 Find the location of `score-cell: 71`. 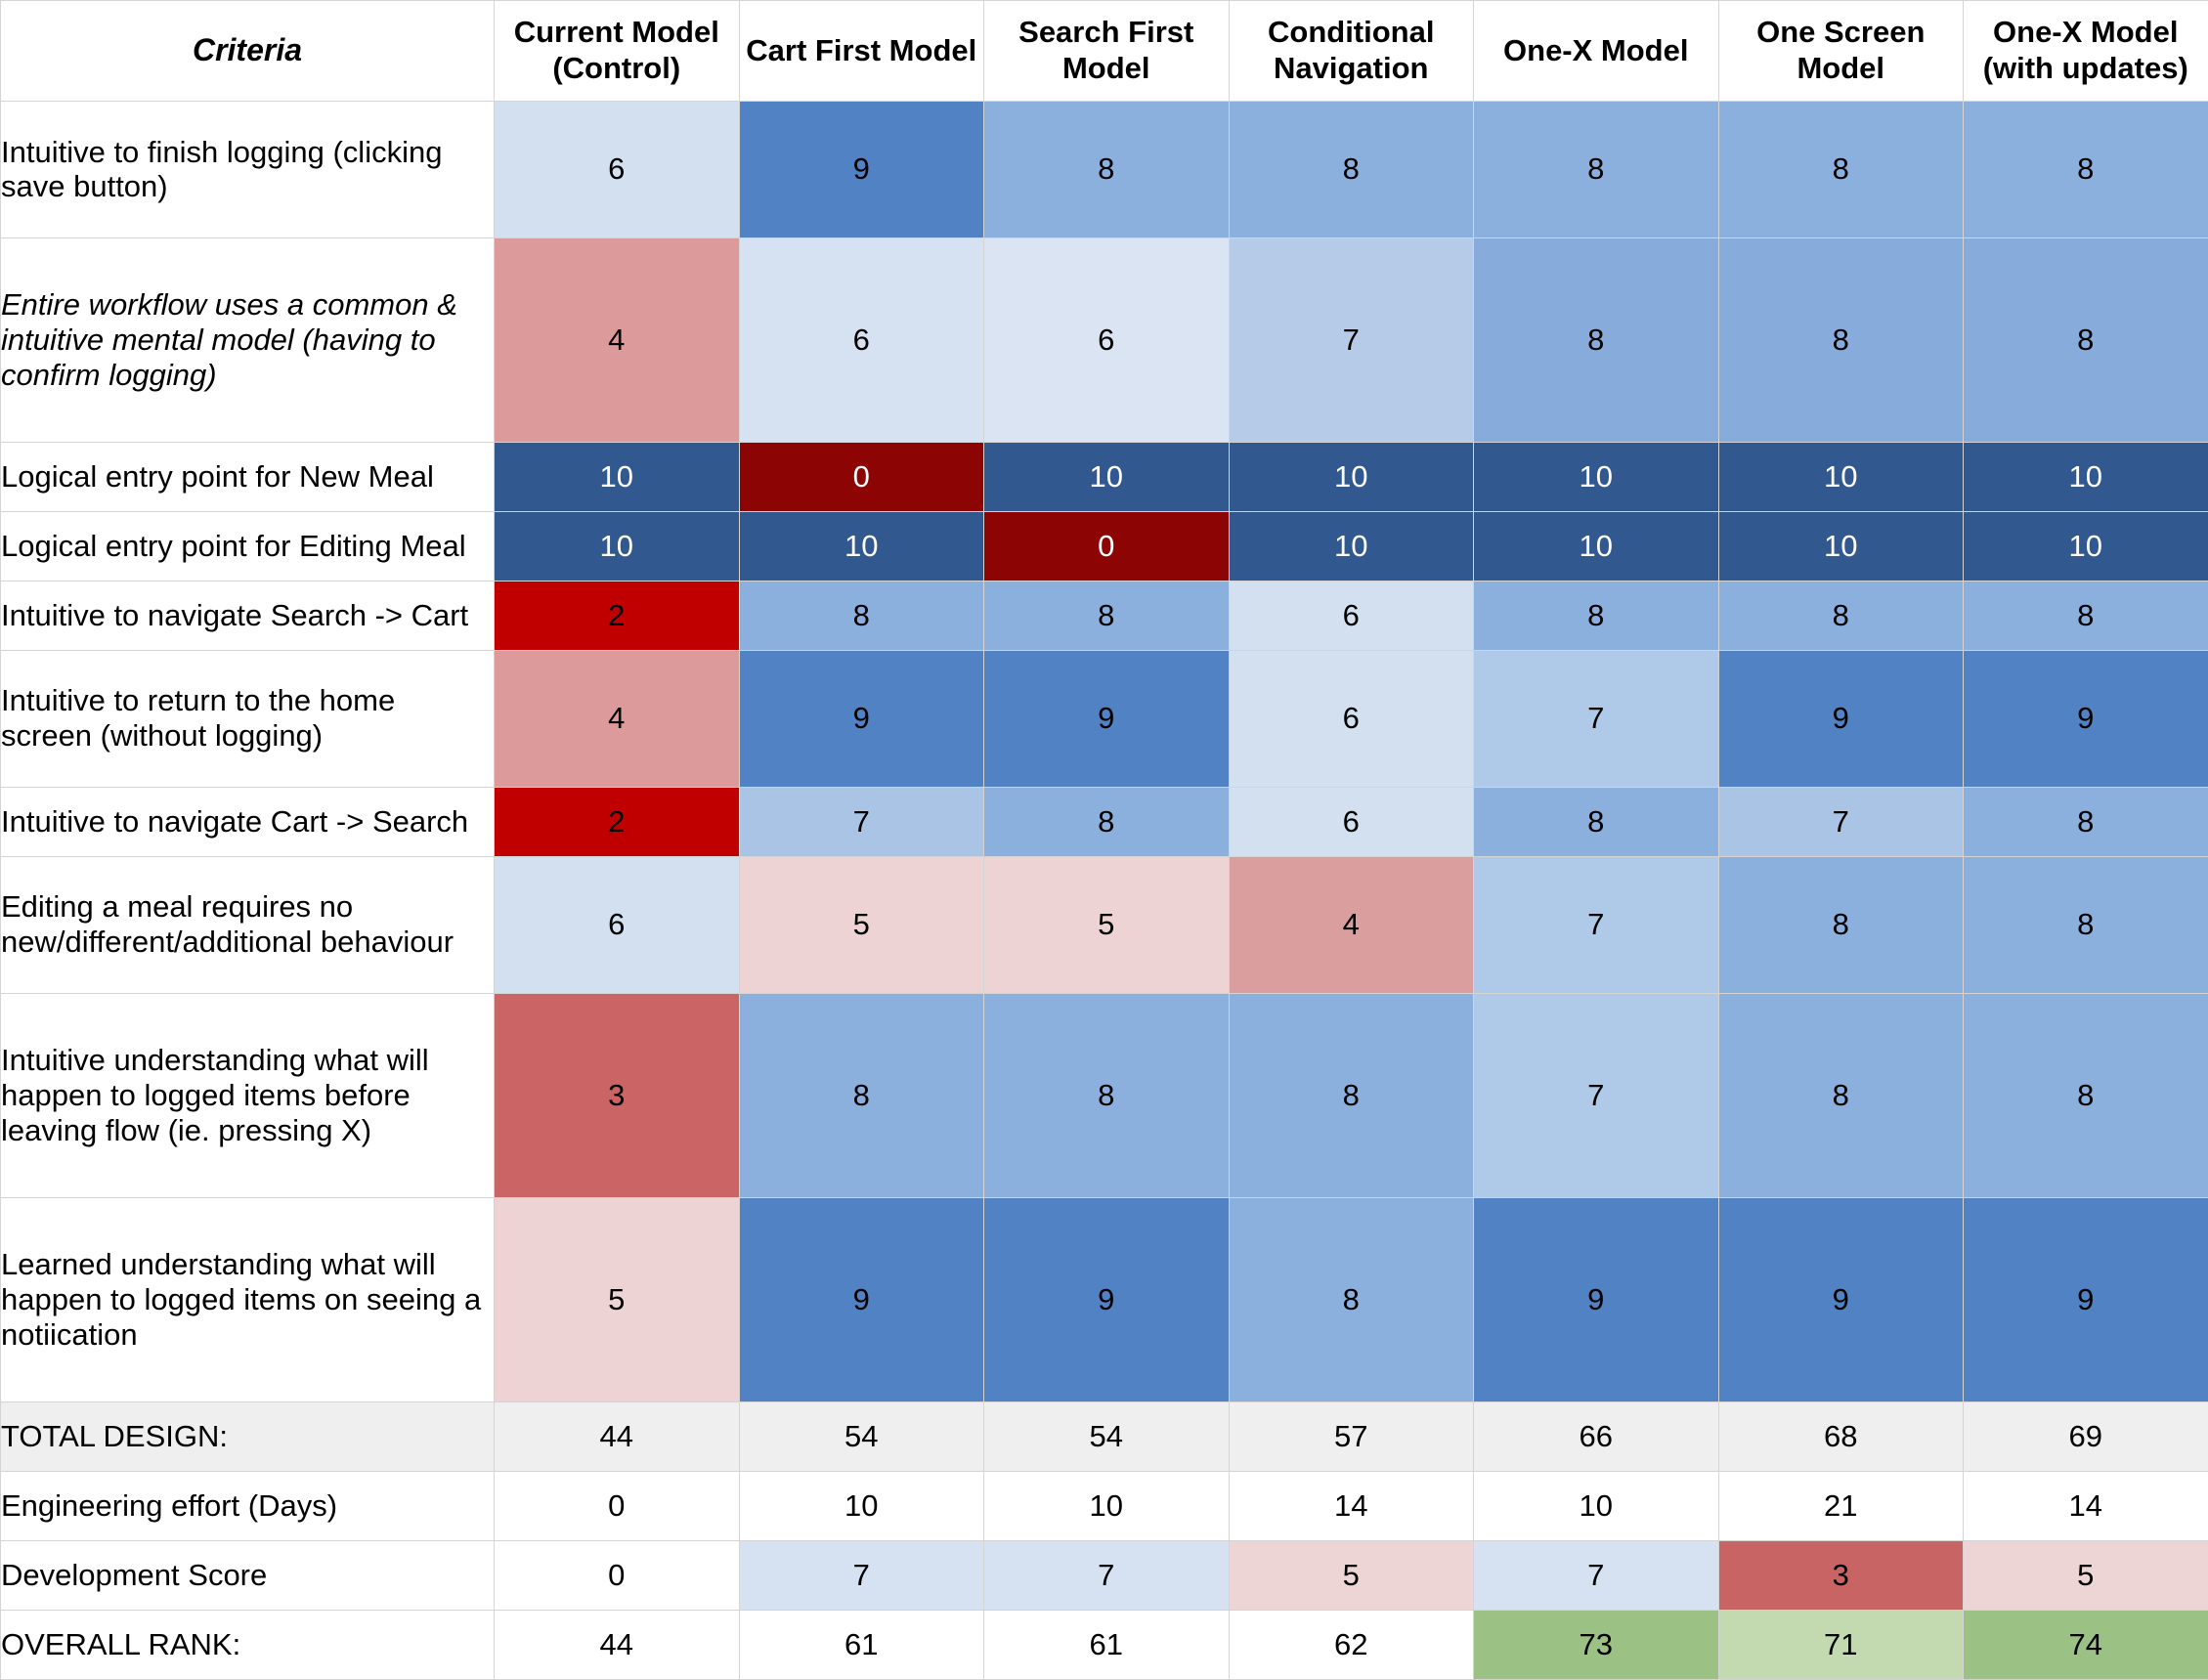

score-cell: 71 is located at coordinates (1840, 1644).